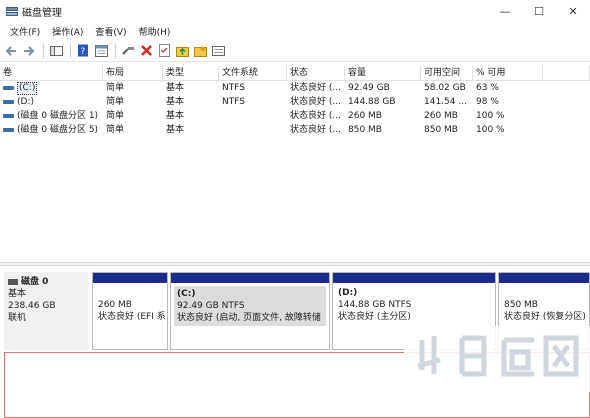 The height and width of the screenshot is (418, 590). I want to click on window-controls: — ☐ ✕, so click(539, 11).